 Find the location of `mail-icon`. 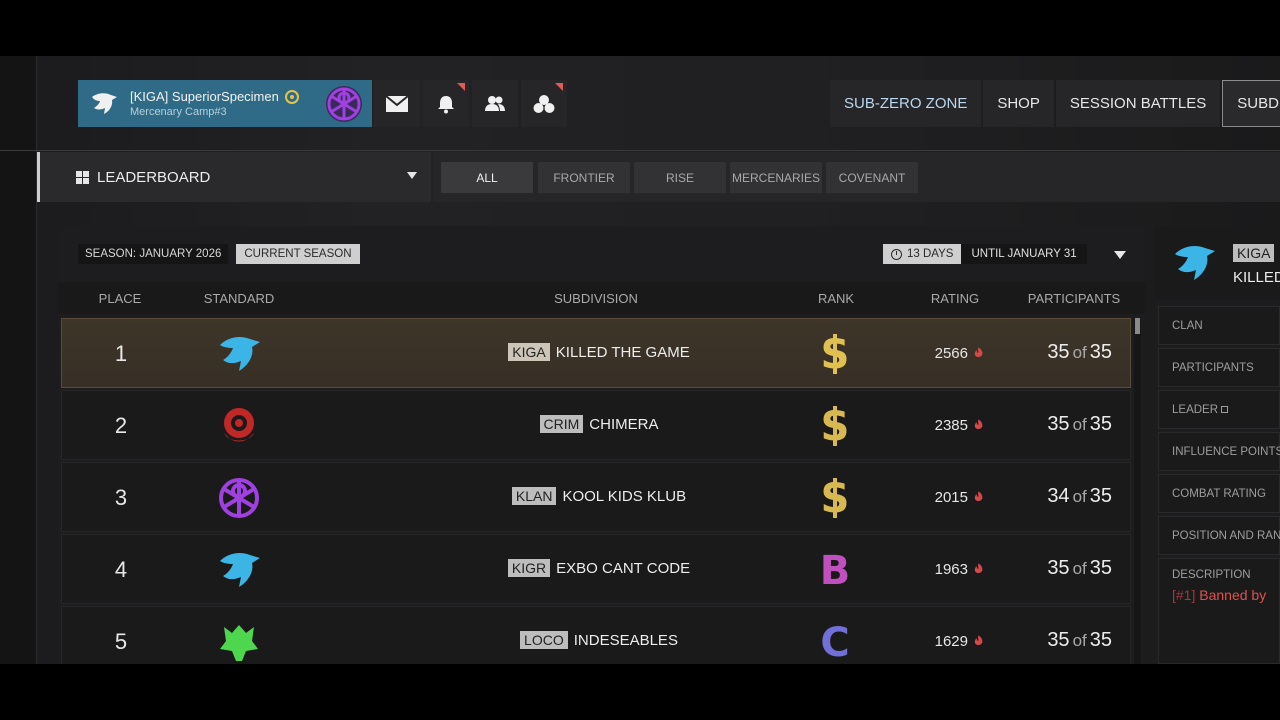

mail-icon is located at coordinates (397, 103).